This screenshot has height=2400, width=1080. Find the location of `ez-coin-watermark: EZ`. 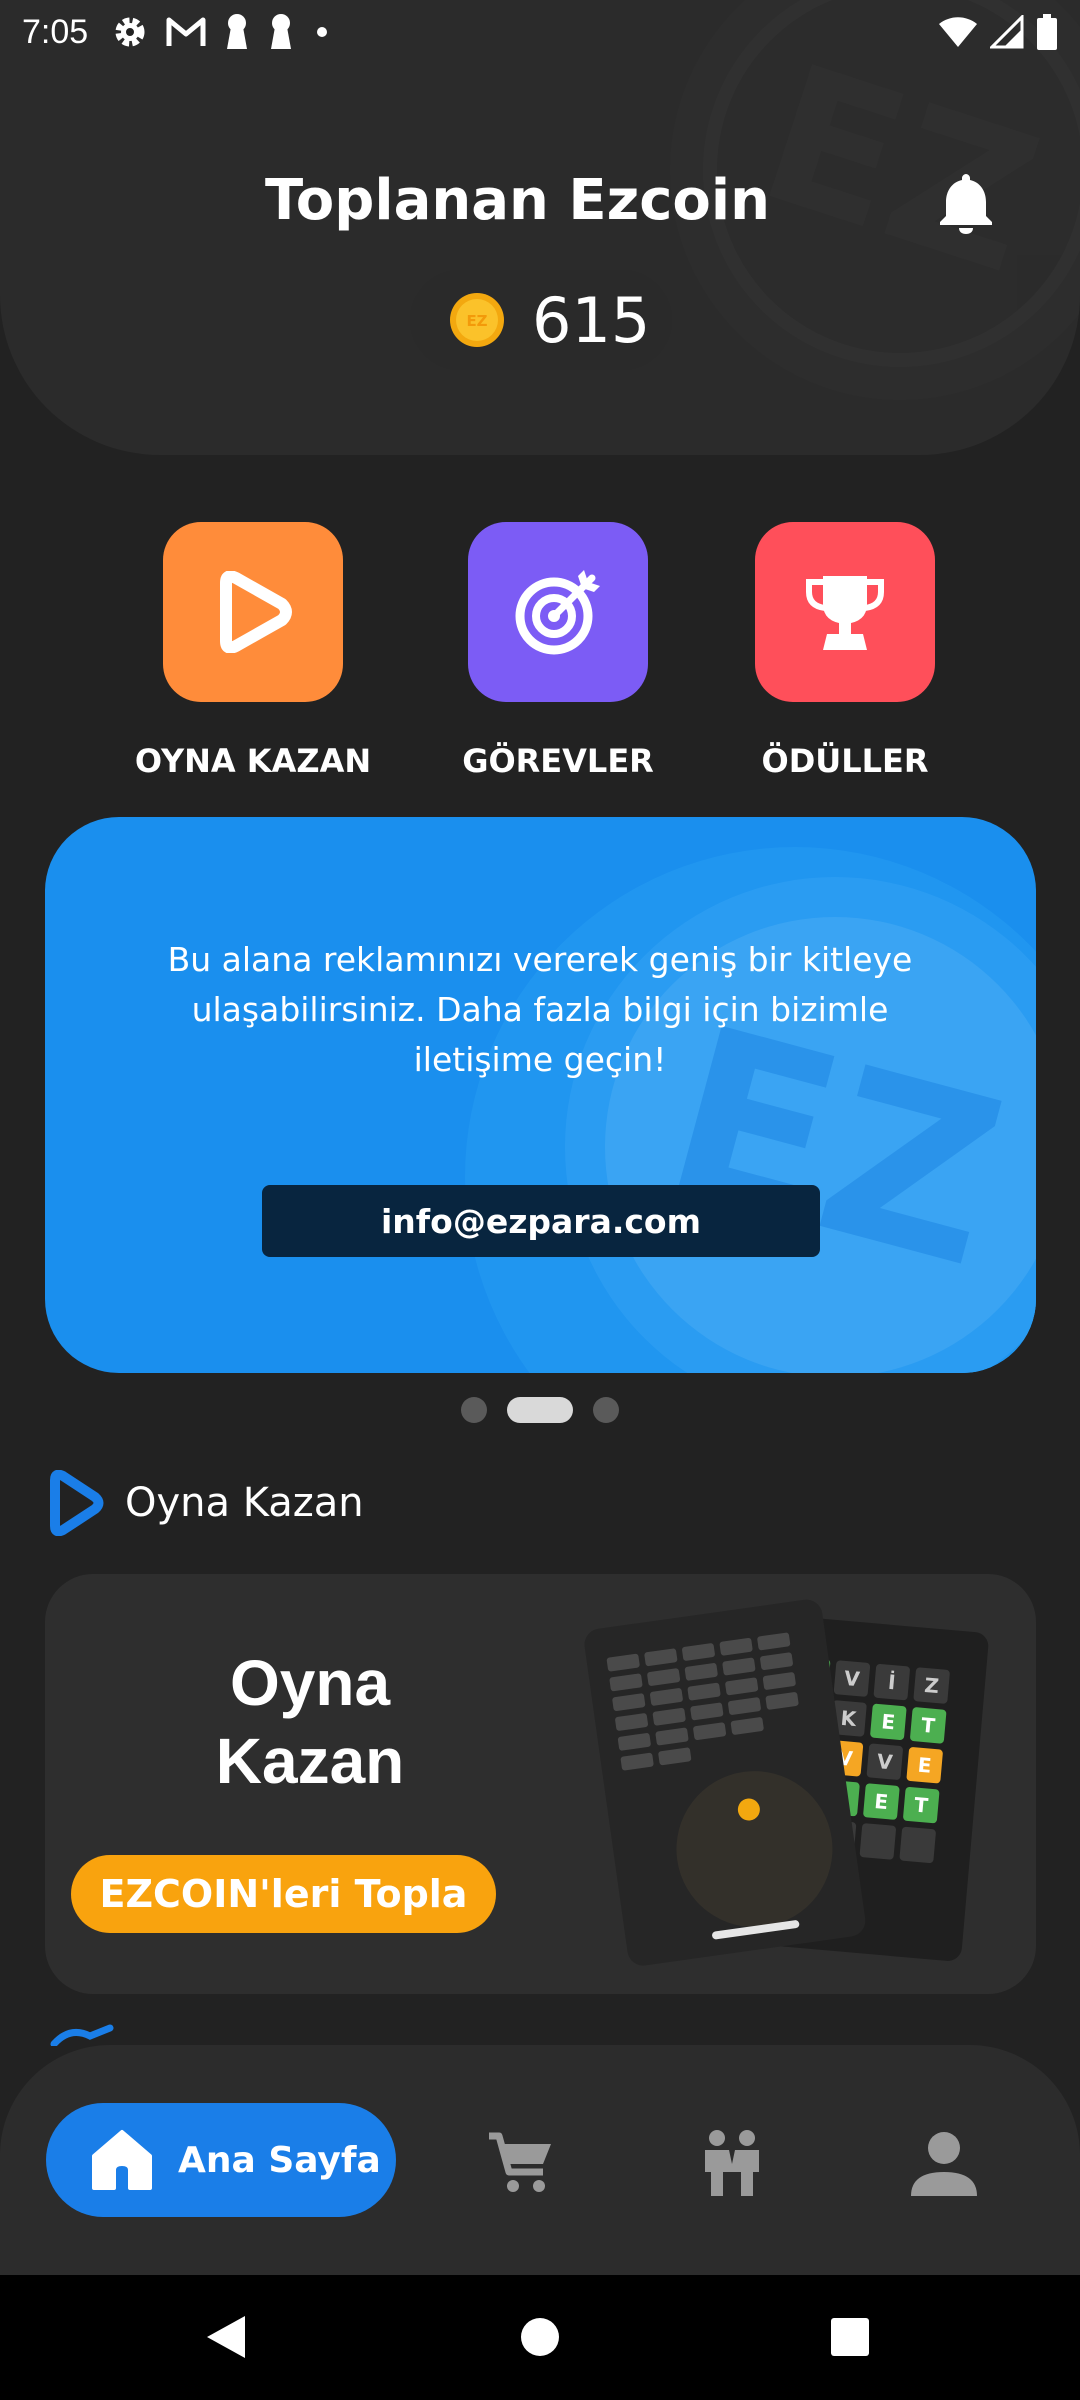

ez-coin-watermark: EZ is located at coordinates (750, 1110).